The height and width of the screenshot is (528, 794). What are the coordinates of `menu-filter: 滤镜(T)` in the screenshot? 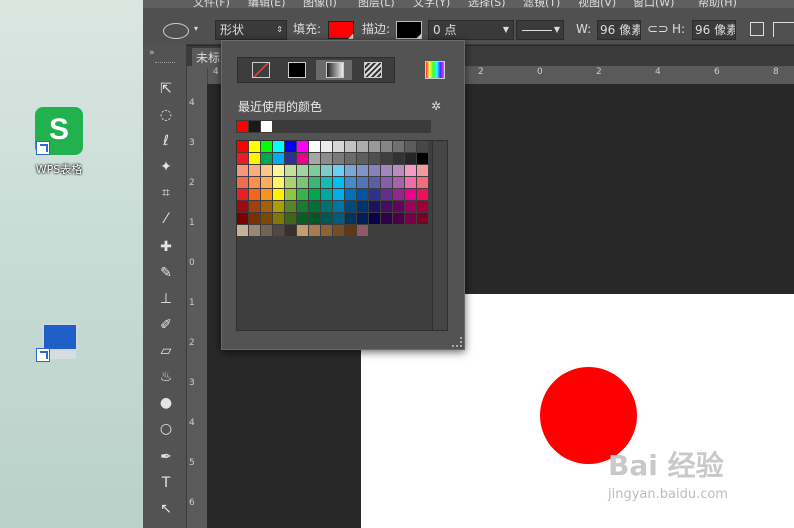 It's located at (541, 4).